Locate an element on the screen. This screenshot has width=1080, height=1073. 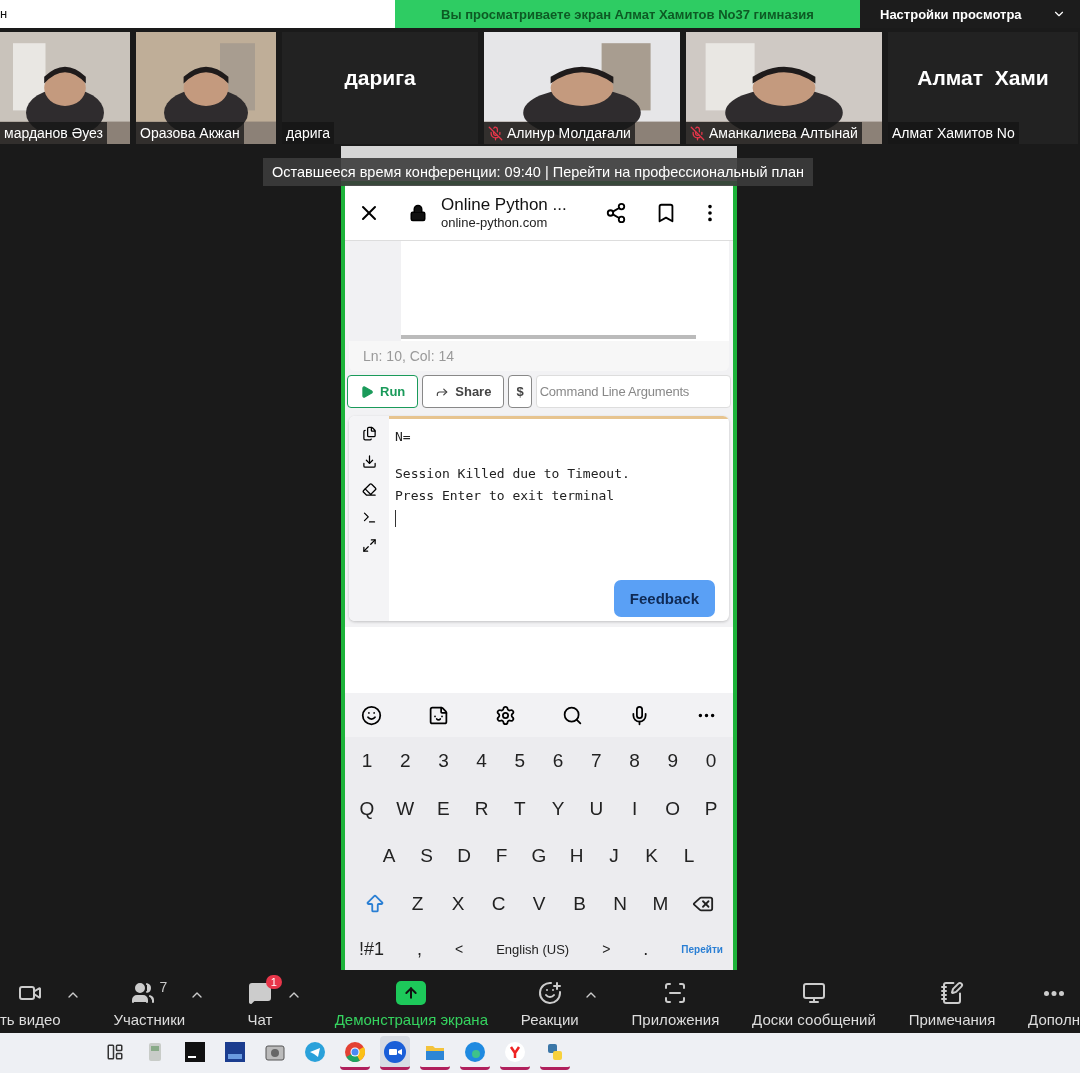
keyboard-key: Y is located at coordinates (558, 808).